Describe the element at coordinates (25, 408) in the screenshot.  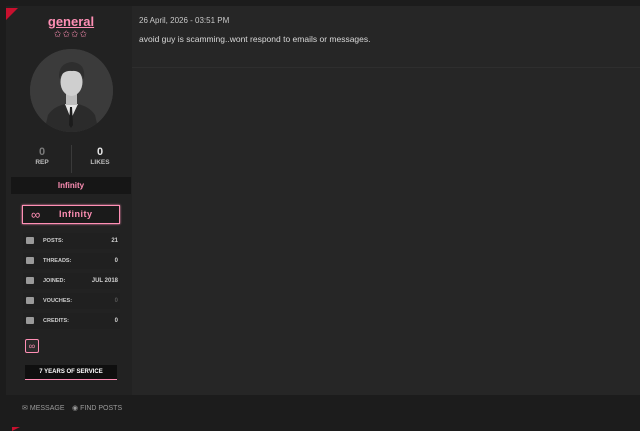
I see `envelope-icon: ✉` at that location.